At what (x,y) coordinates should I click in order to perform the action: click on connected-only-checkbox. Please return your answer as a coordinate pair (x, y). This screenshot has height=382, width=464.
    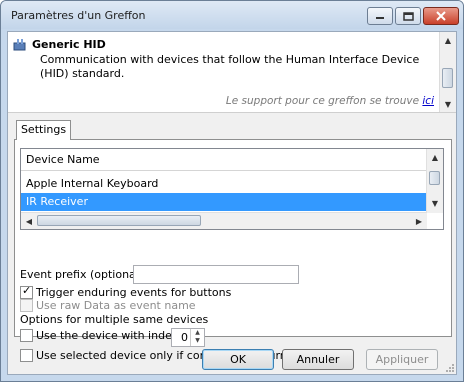
    Looking at the image, I should click on (26, 355).